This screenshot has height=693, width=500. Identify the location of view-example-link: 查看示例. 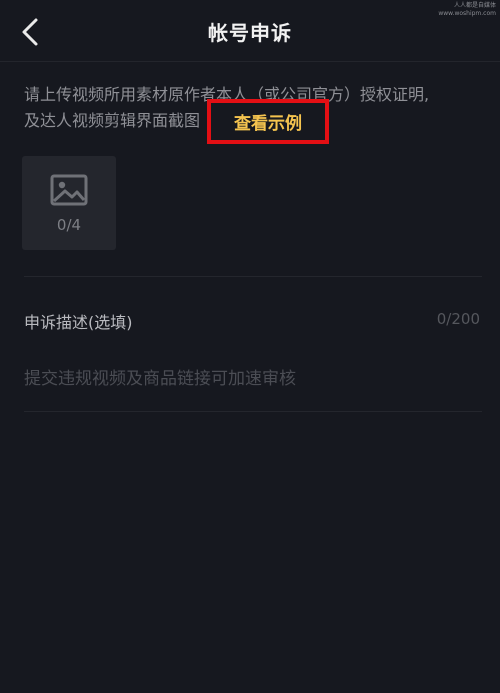
(268, 121).